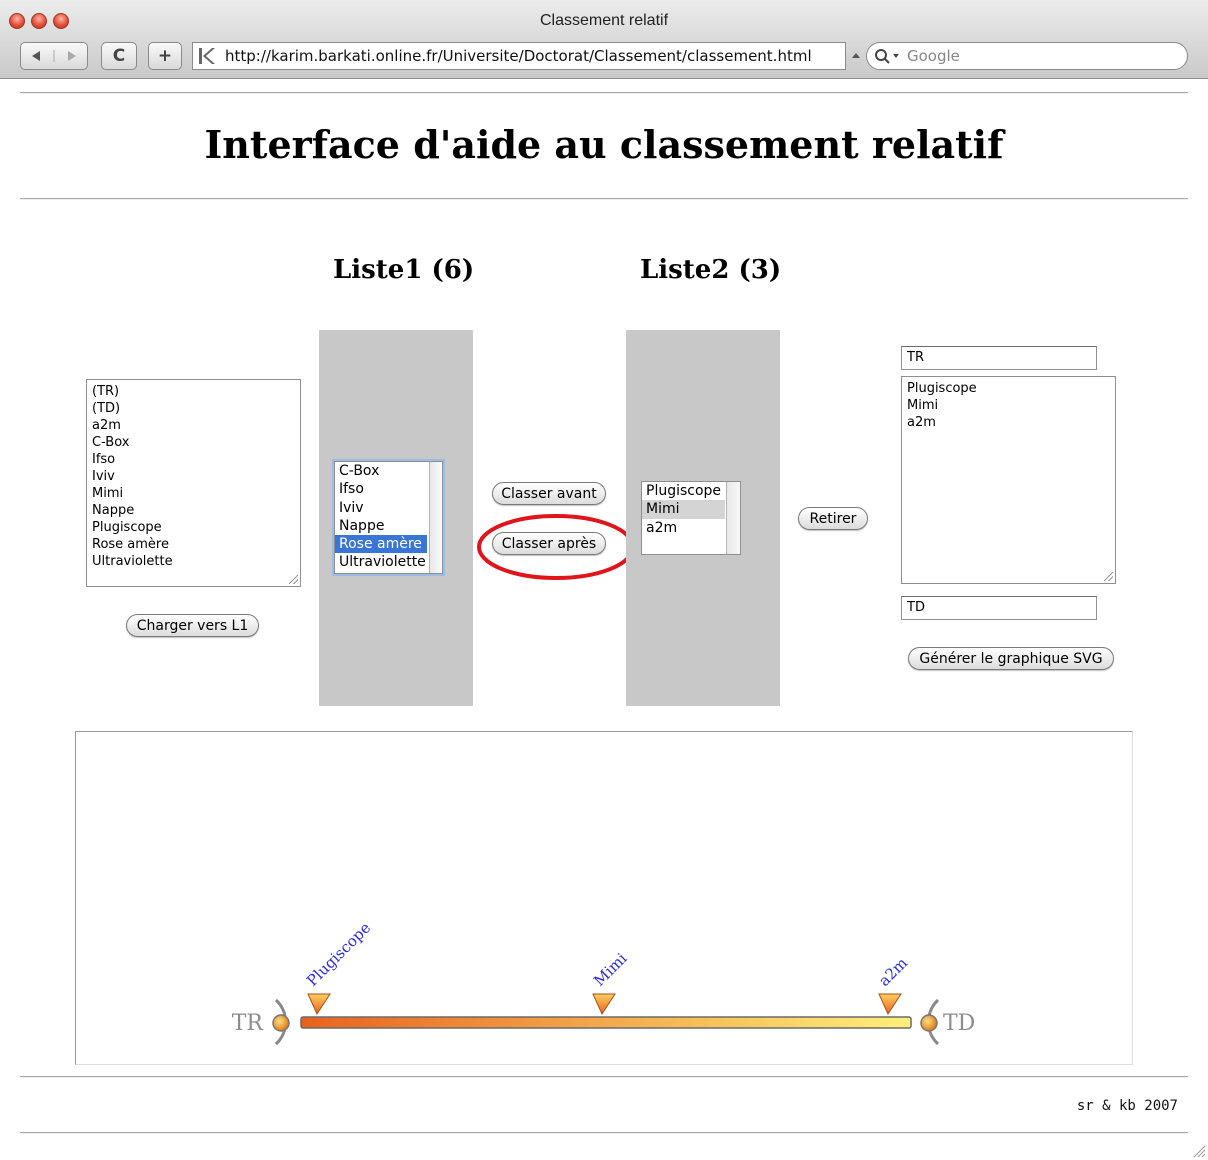 Image resolution: width=1208 pixels, height=1160 pixels. I want to click on end-input: TD, so click(999, 608).